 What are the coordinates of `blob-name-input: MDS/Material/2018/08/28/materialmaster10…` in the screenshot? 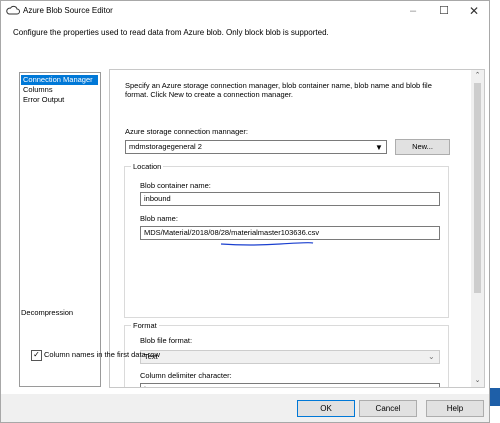 It's located at (290, 233).